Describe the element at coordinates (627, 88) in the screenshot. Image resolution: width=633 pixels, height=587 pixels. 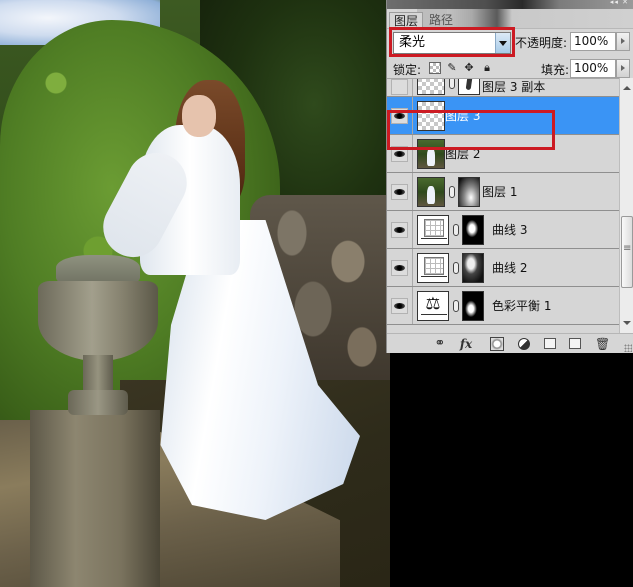
I see `scroll-up-icon` at that location.